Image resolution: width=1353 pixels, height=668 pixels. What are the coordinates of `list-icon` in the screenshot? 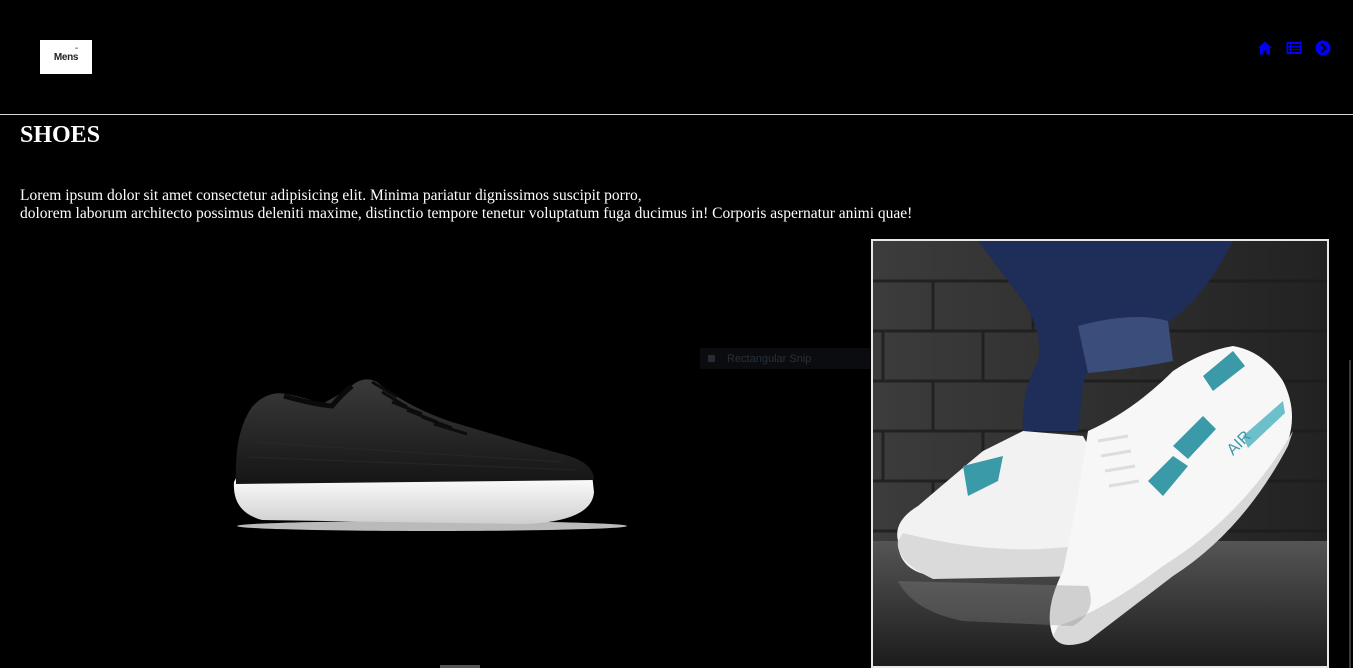 It's located at (1294, 48).